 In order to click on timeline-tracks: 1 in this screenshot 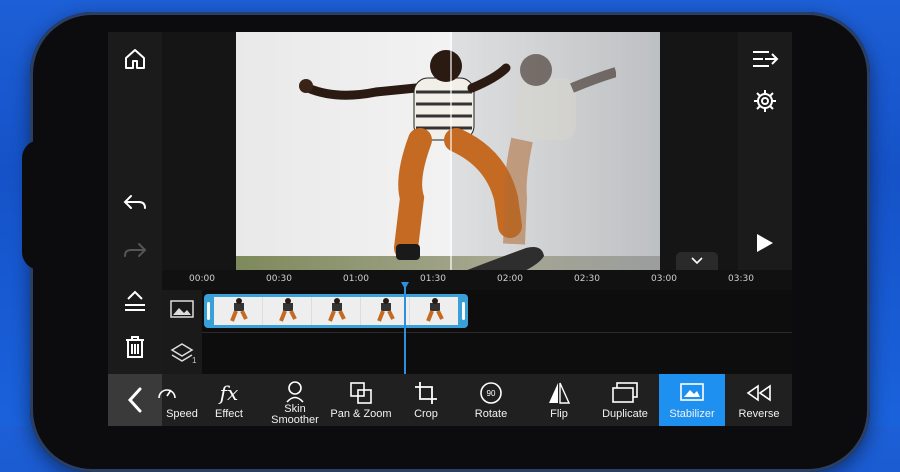, I will do `click(477, 332)`.